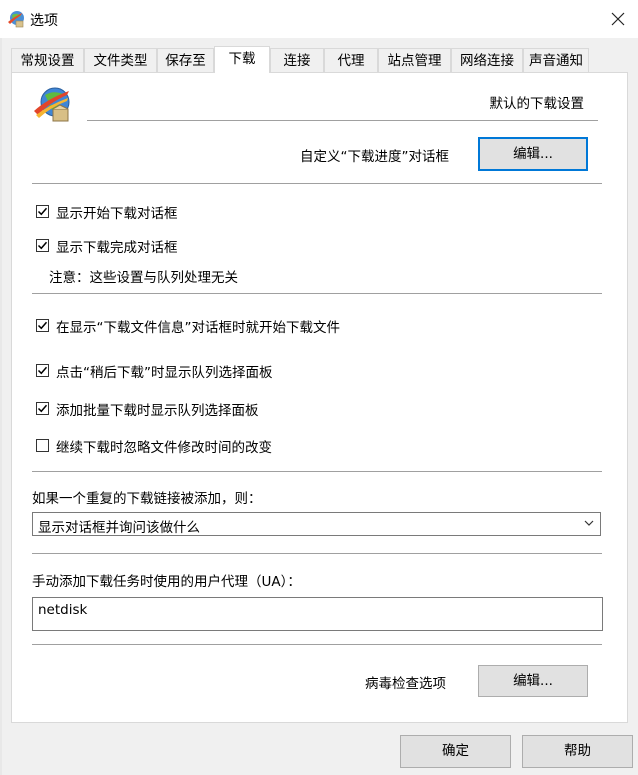 The width and height of the screenshot is (638, 775). I want to click on queue-note: 注意：这些设置与队列处理无关, so click(143, 278).